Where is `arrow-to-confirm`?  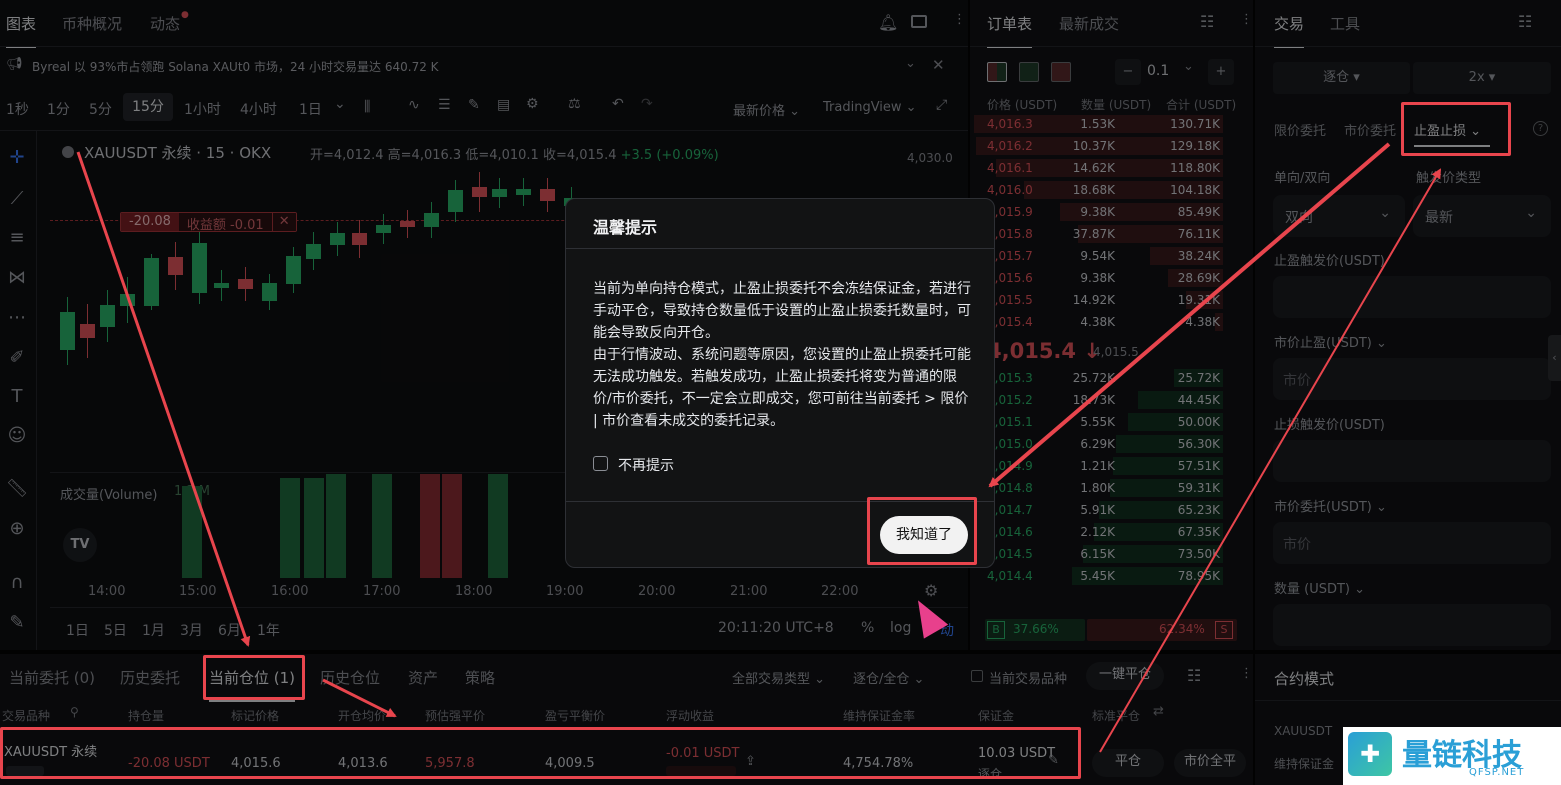
arrow-to-confirm is located at coordinates (1189, 315).